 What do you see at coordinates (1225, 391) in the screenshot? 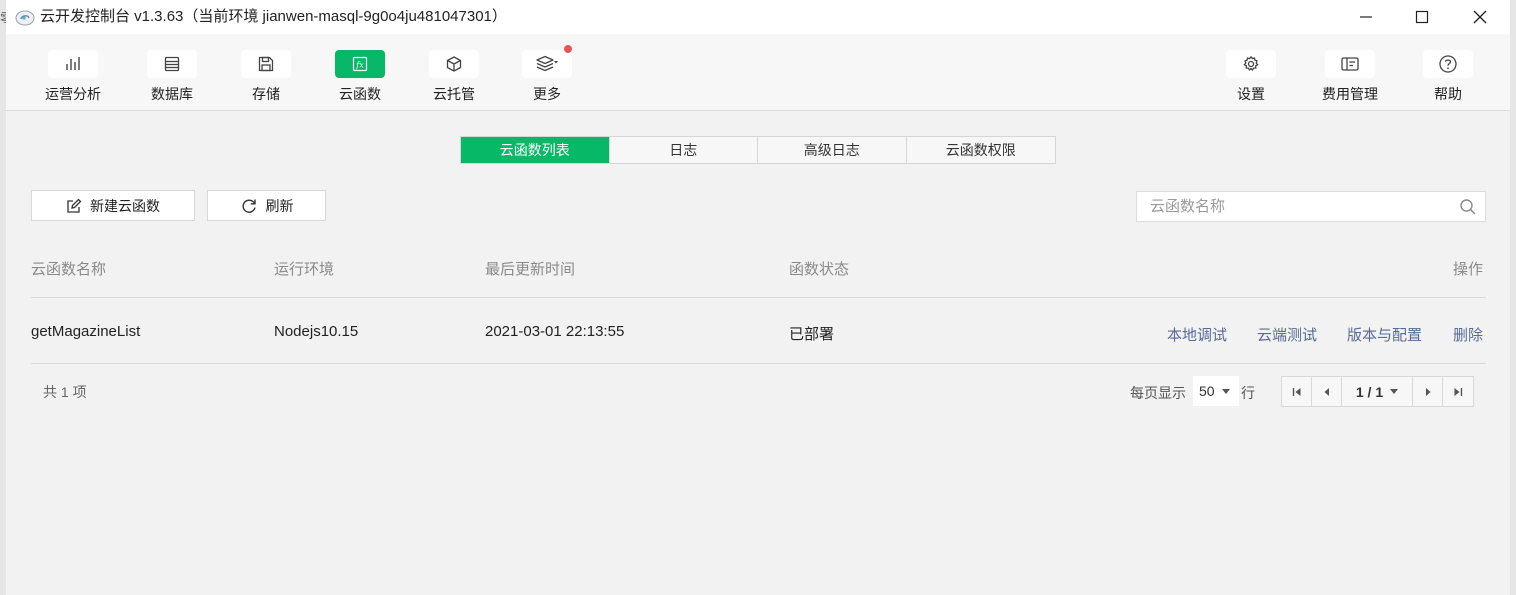
I see `chevron-down-icon` at bounding box center [1225, 391].